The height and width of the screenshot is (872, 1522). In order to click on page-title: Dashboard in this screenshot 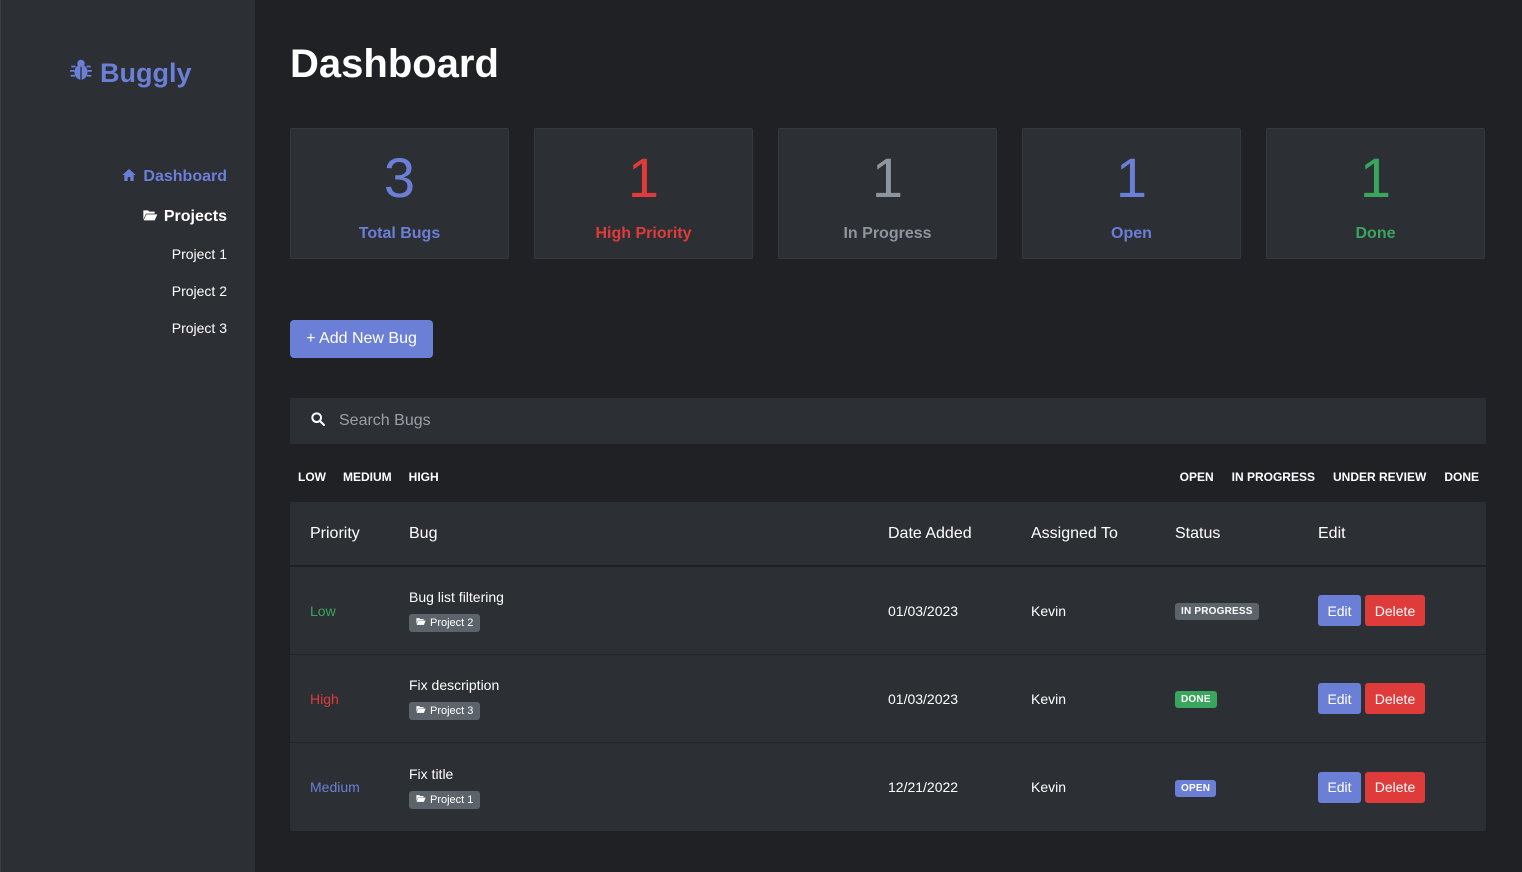, I will do `click(394, 64)`.